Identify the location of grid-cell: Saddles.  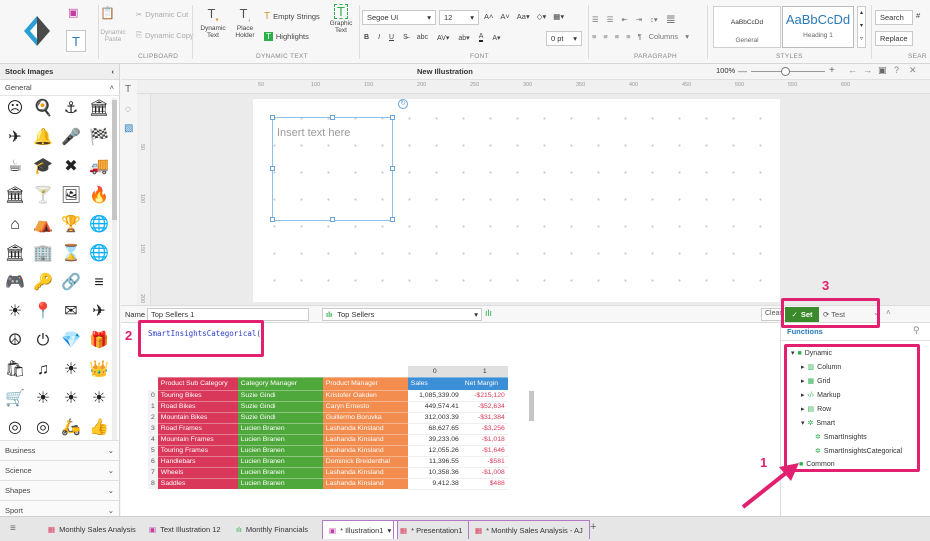
(197, 484).